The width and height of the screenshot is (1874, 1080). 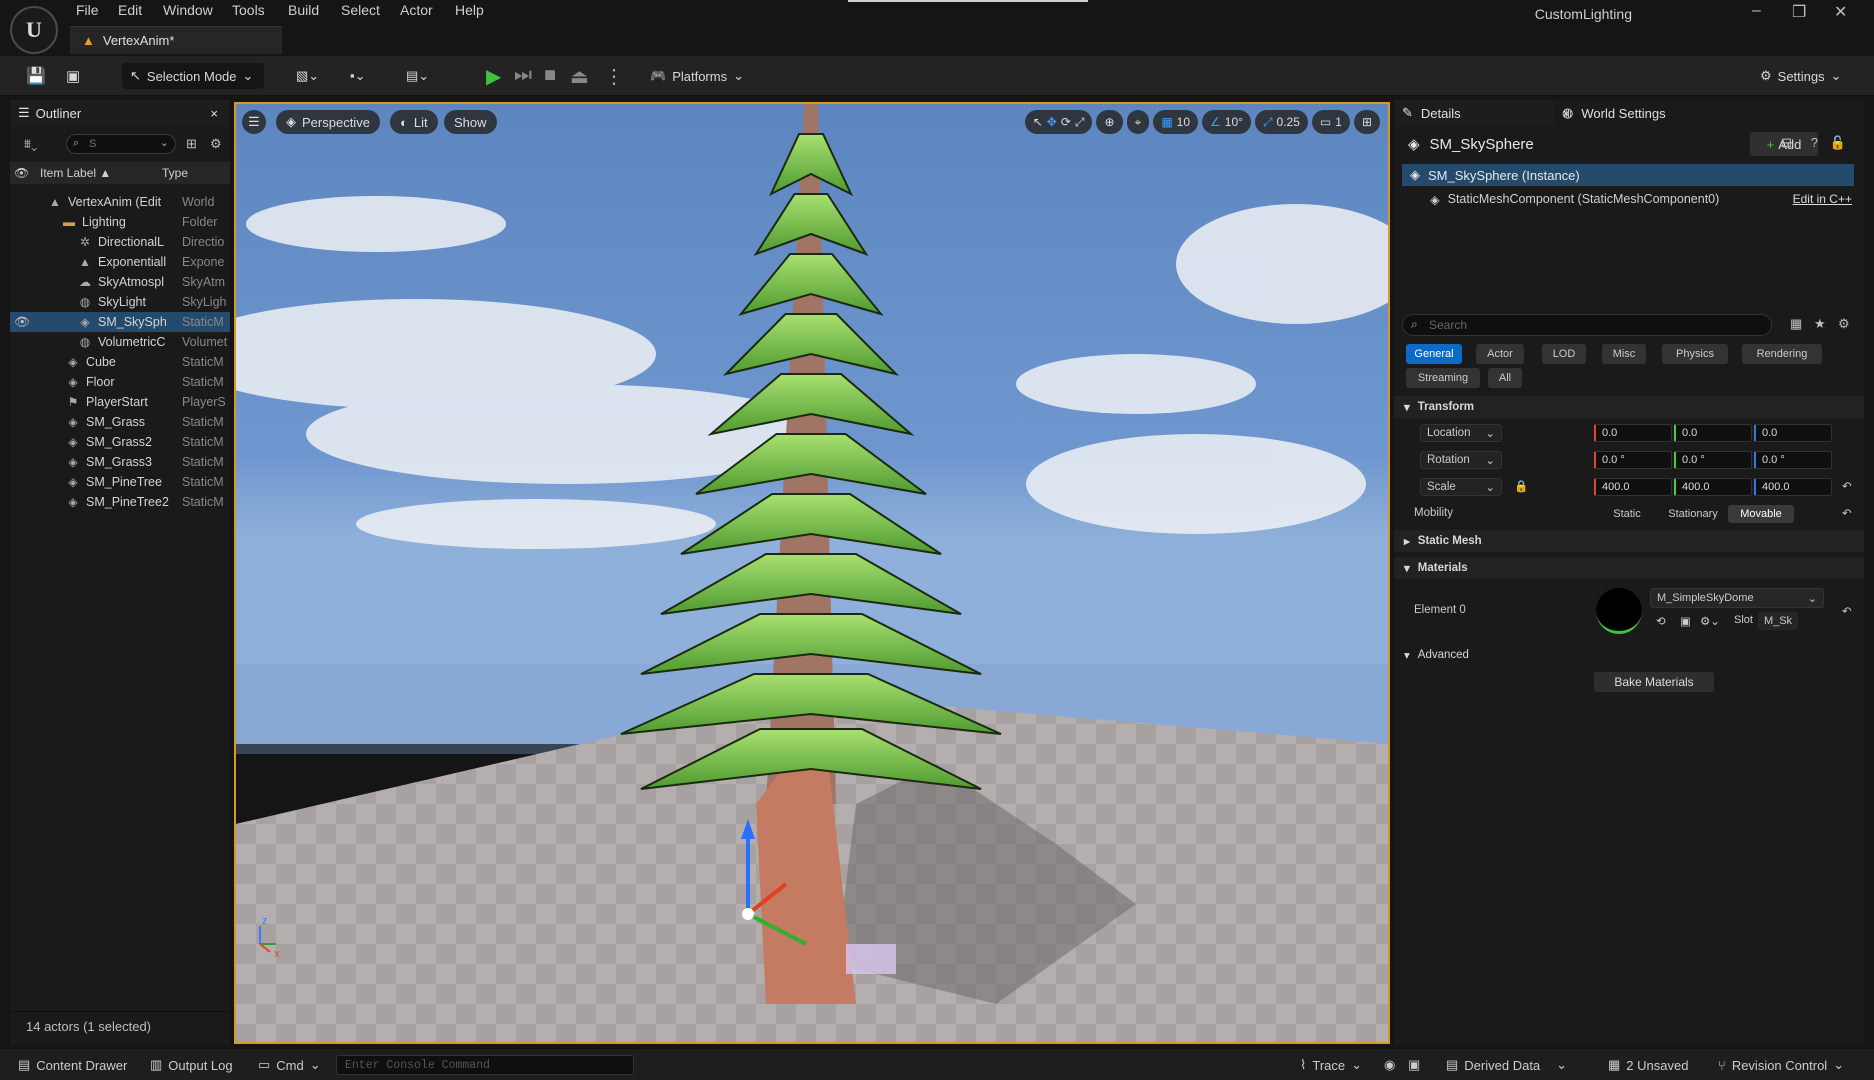 I want to click on perspective-button: ◈ Perspective, so click(x=328, y=122).